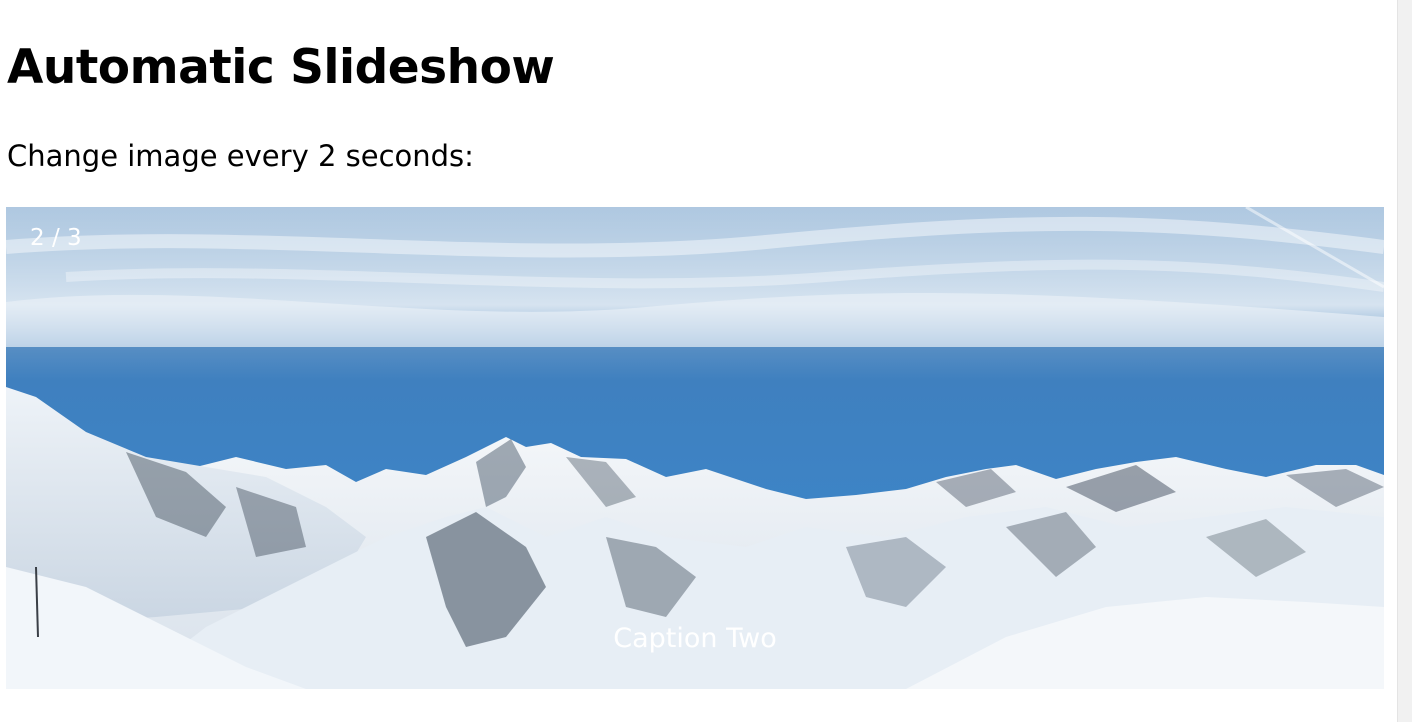 The image size is (1412, 722). I want to click on page-title: Automatic Slideshow, so click(281, 67).